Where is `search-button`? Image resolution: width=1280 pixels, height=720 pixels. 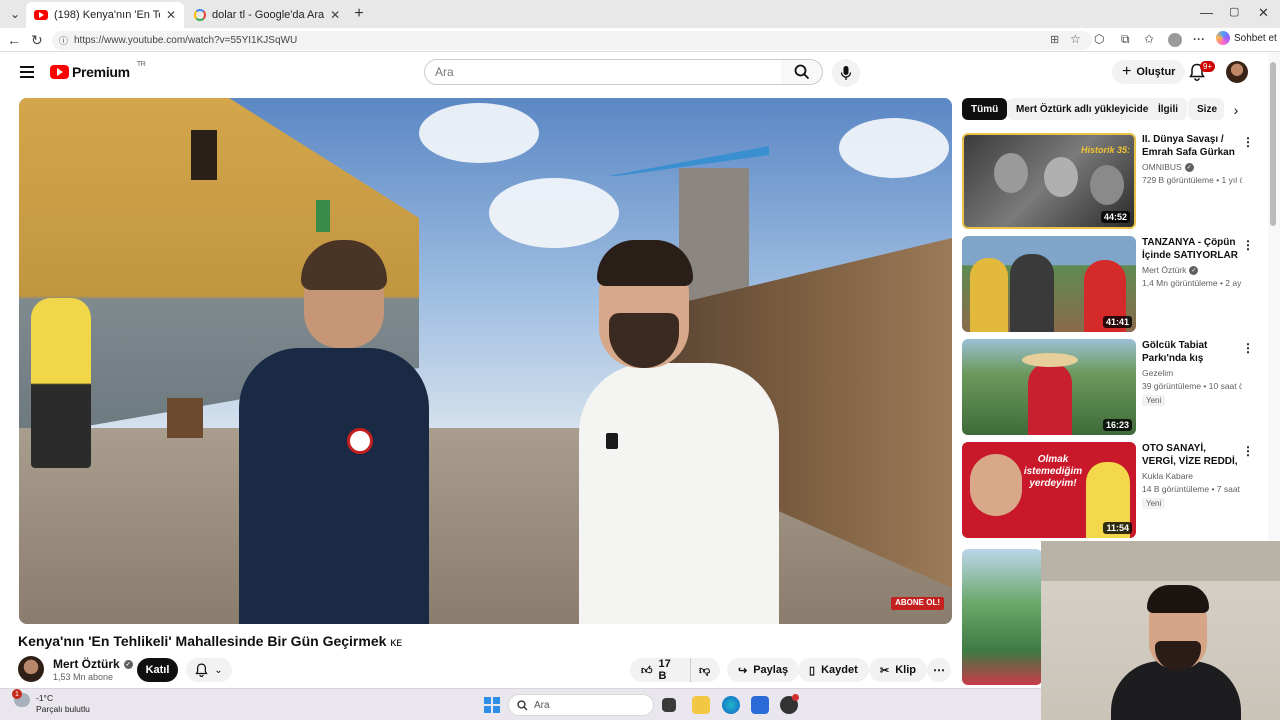 search-button is located at coordinates (802, 72).